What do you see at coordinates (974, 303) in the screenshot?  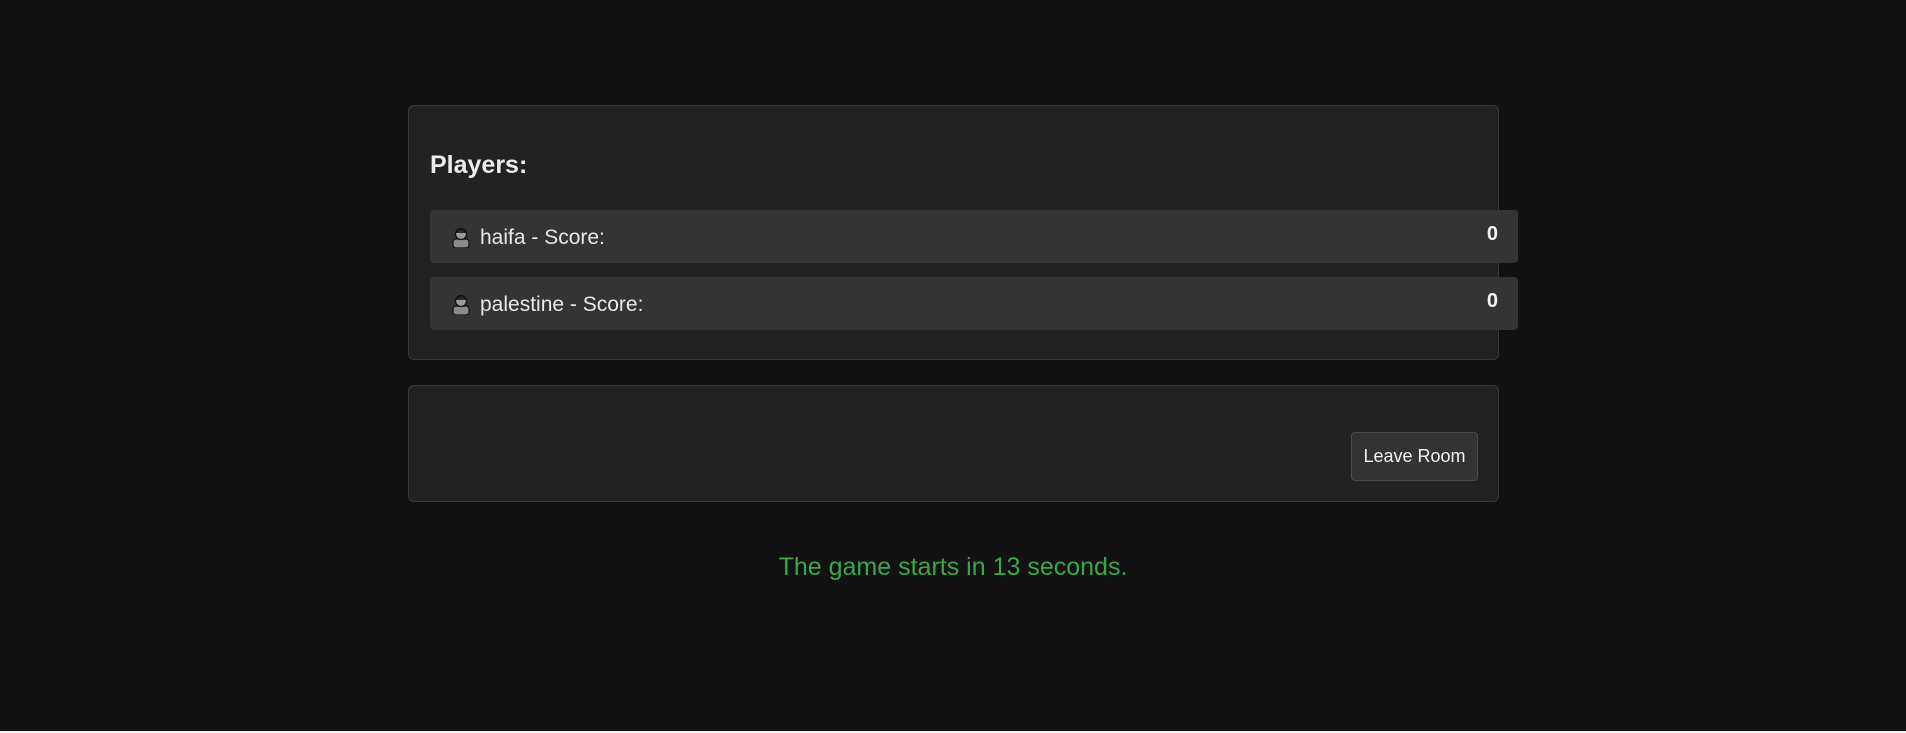 I see `player-row: palestine - Score: 0` at bounding box center [974, 303].